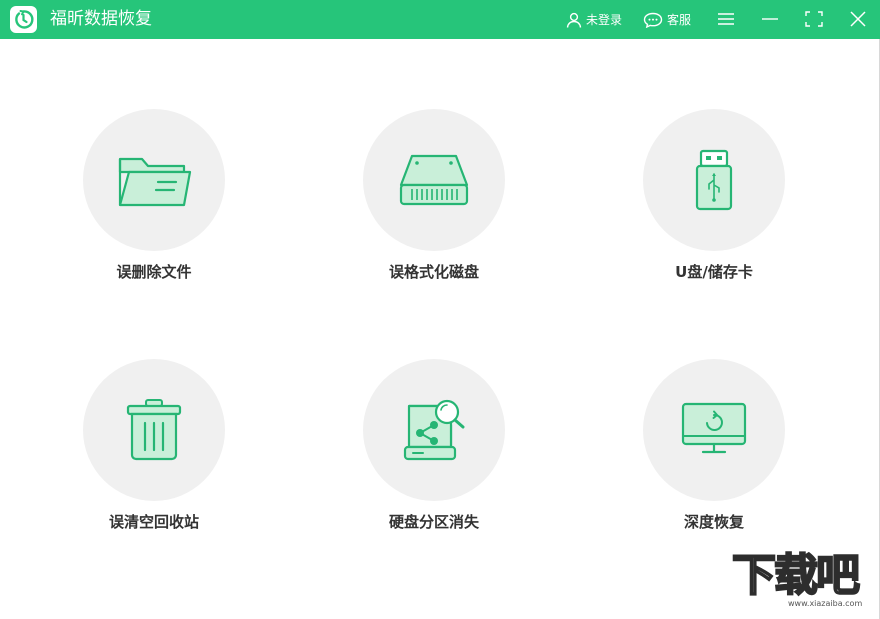 The image size is (880, 619). What do you see at coordinates (574, 20) in the screenshot?
I see `user-icon` at bounding box center [574, 20].